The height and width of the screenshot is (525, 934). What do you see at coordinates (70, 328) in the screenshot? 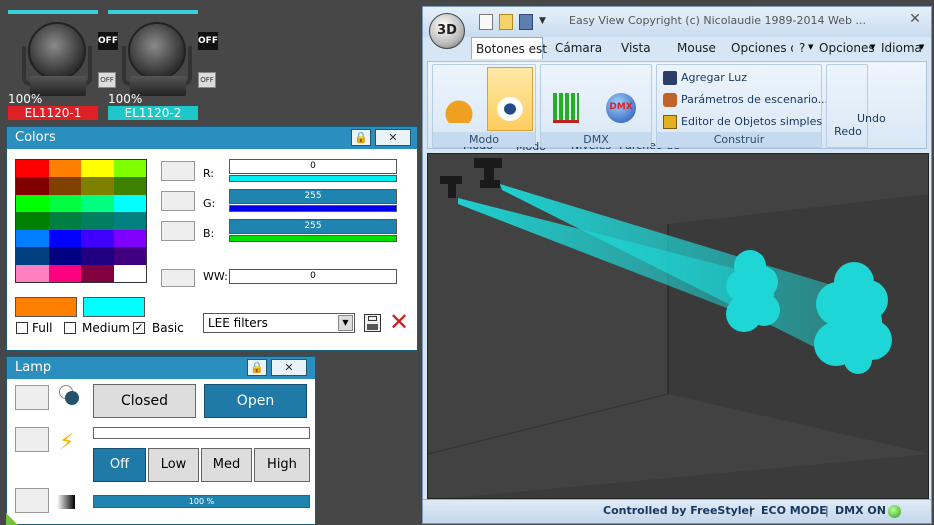
I see `medium-checkbox` at bounding box center [70, 328].